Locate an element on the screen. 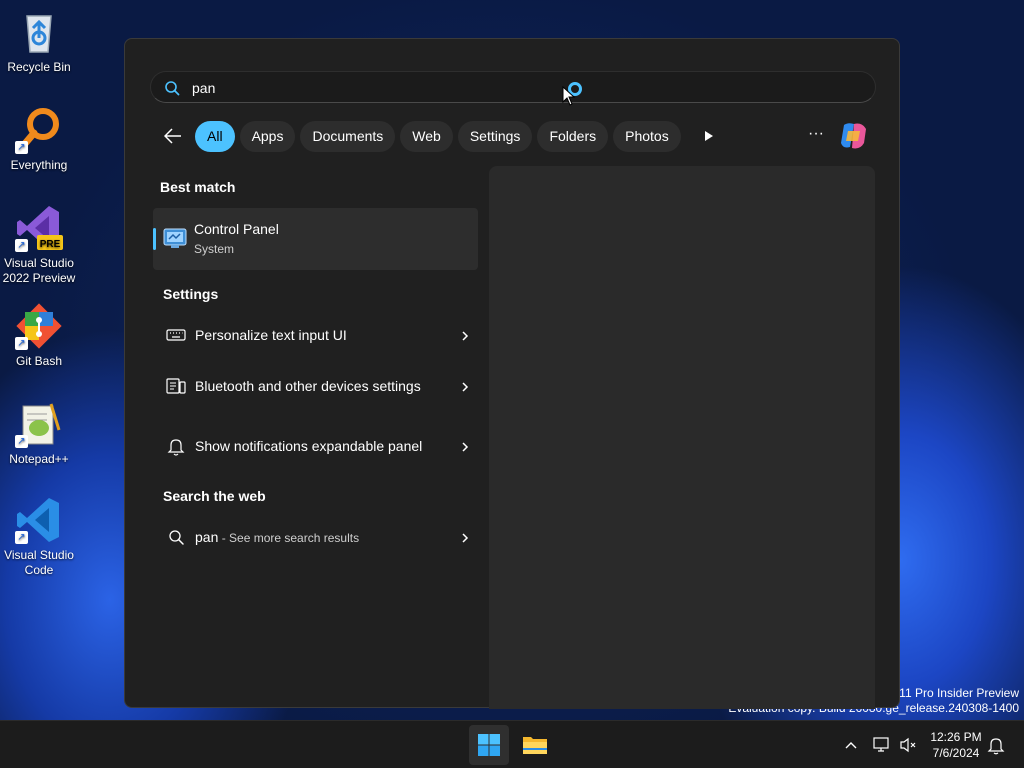 This screenshot has width=1024, height=768. show-hidden-icons-button is located at coordinates (851, 745).